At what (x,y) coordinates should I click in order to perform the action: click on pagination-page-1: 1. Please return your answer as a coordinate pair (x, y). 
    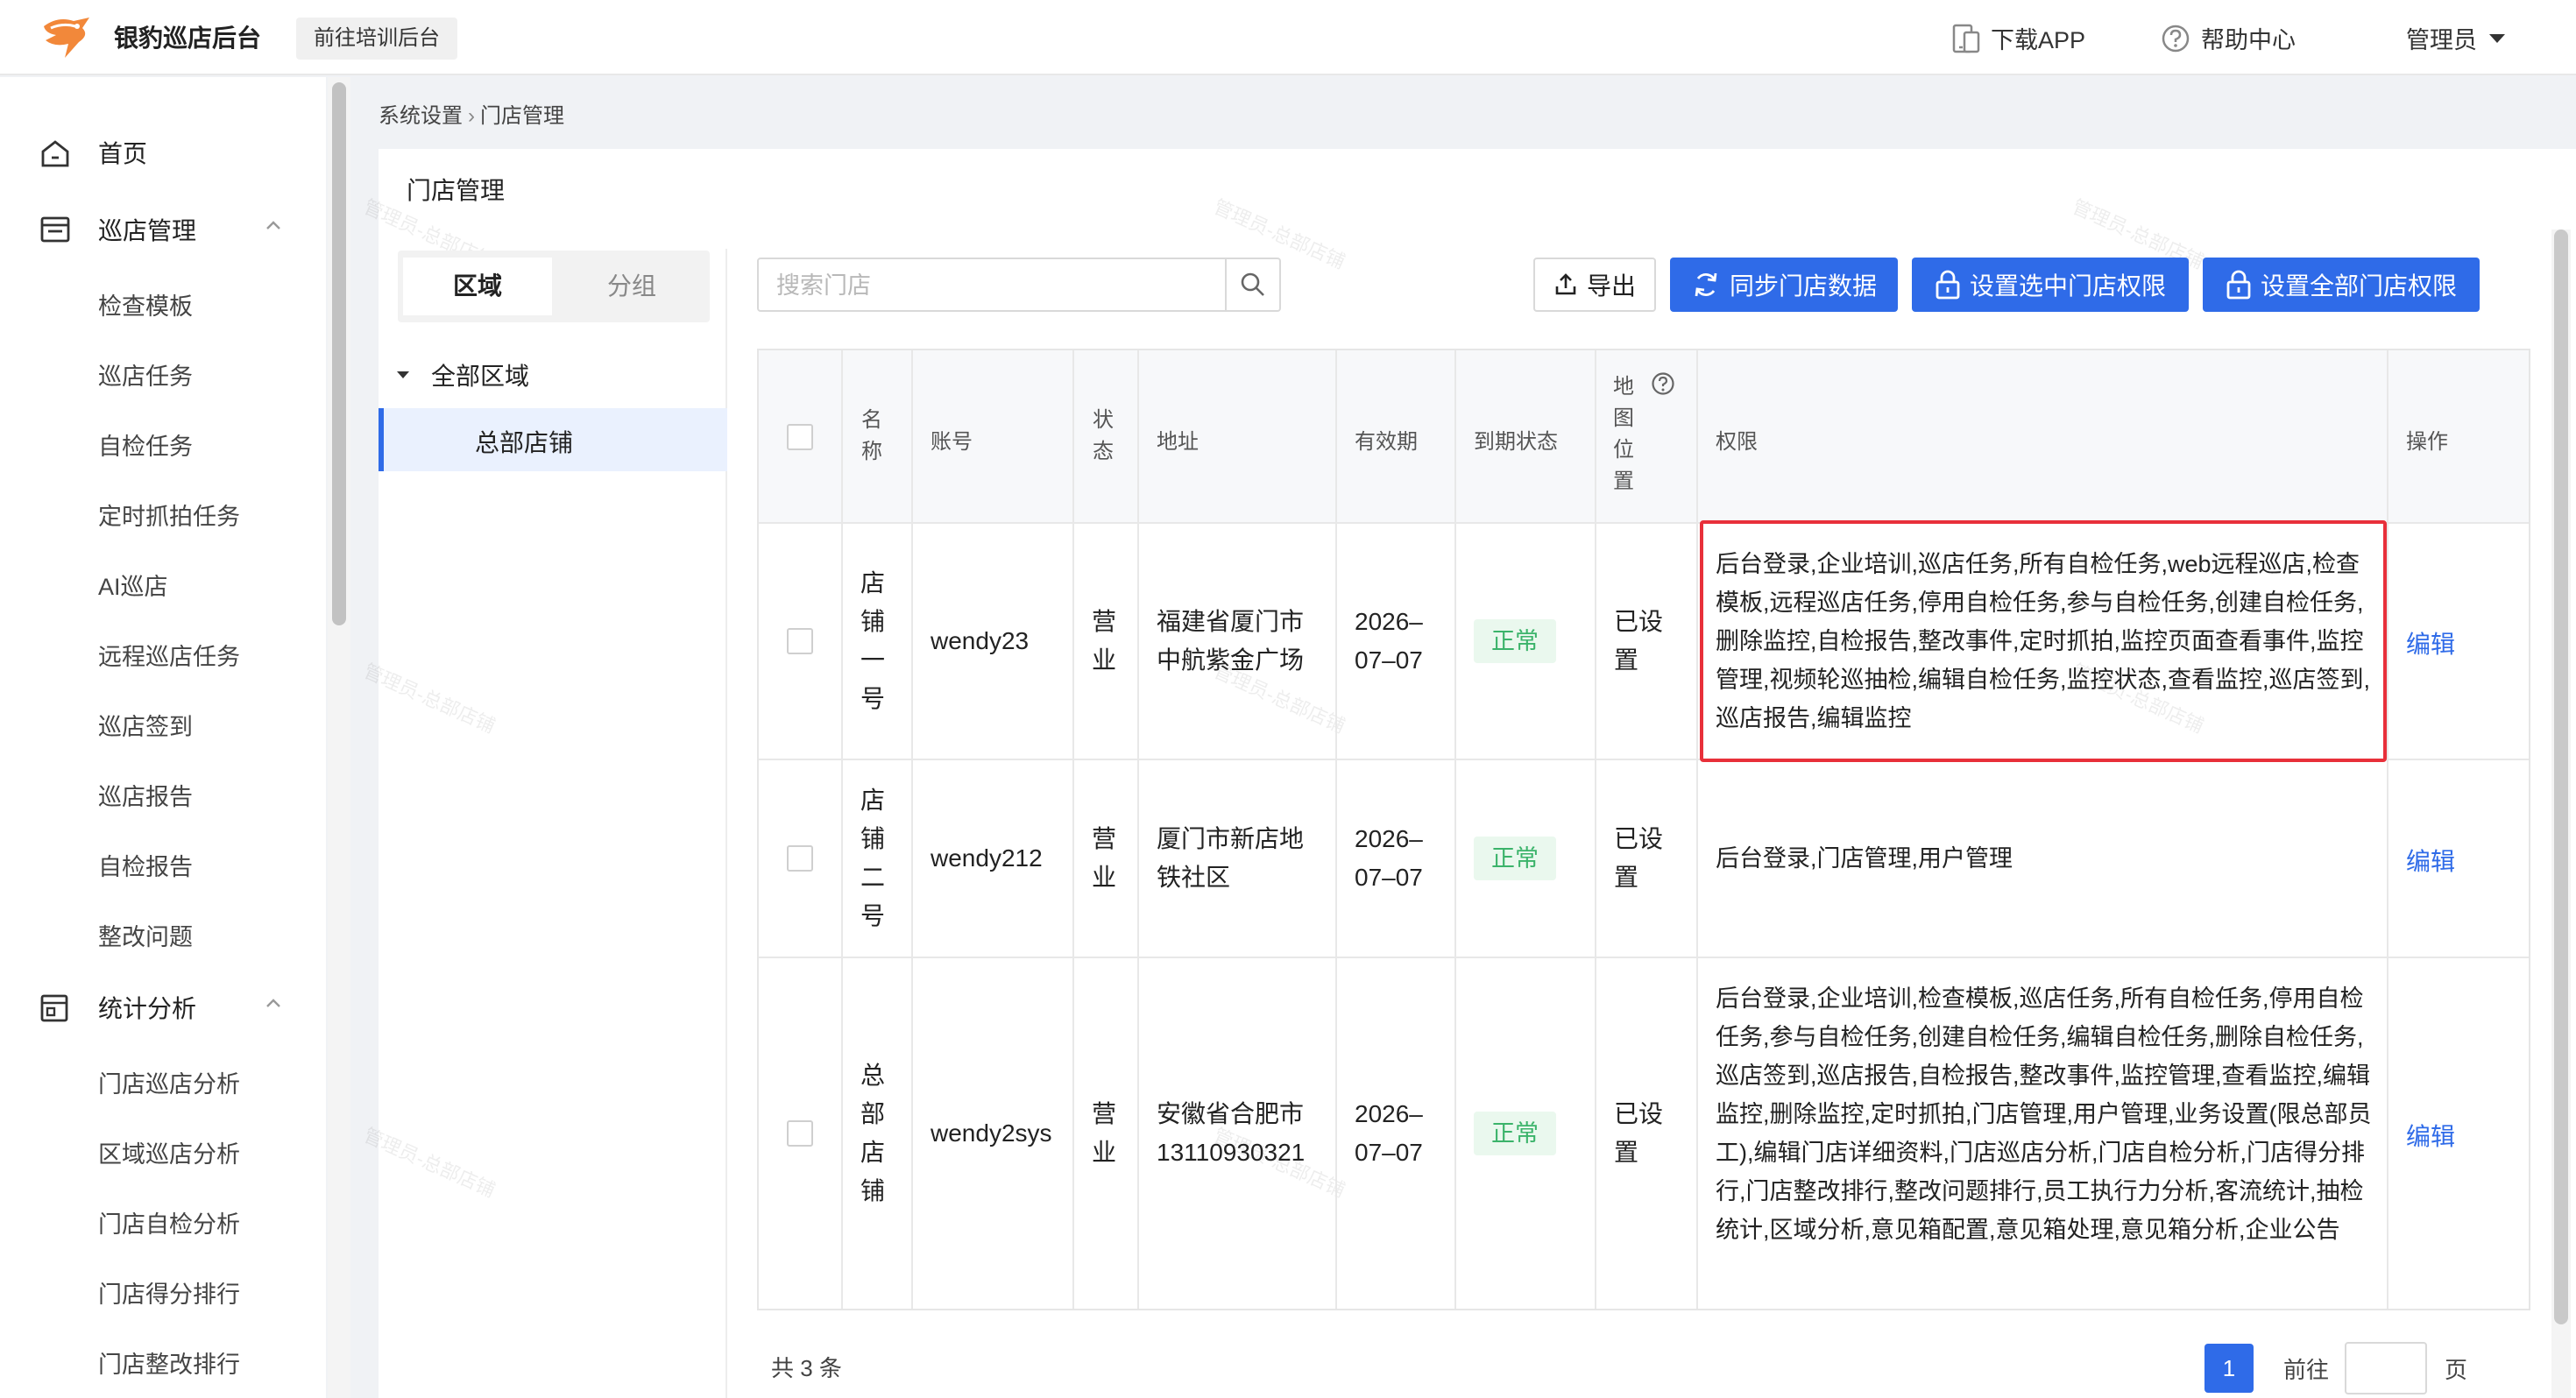
    Looking at the image, I should click on (2229, 1368).